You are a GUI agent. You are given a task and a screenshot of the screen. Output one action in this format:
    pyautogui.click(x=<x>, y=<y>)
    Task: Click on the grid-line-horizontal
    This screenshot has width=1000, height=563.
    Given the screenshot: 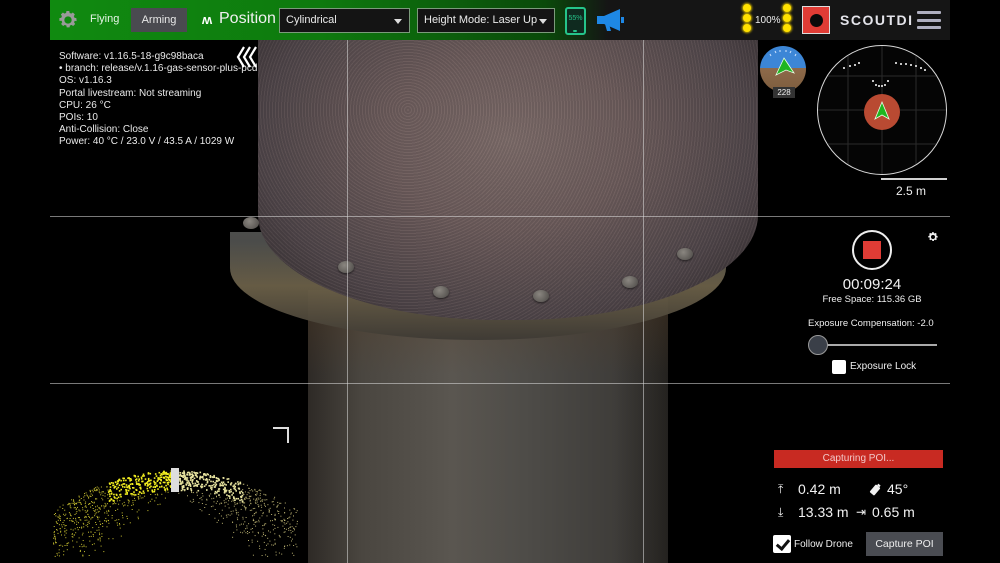 What is the action you would take?
    pyautogui.click(x=500, y=216)
    